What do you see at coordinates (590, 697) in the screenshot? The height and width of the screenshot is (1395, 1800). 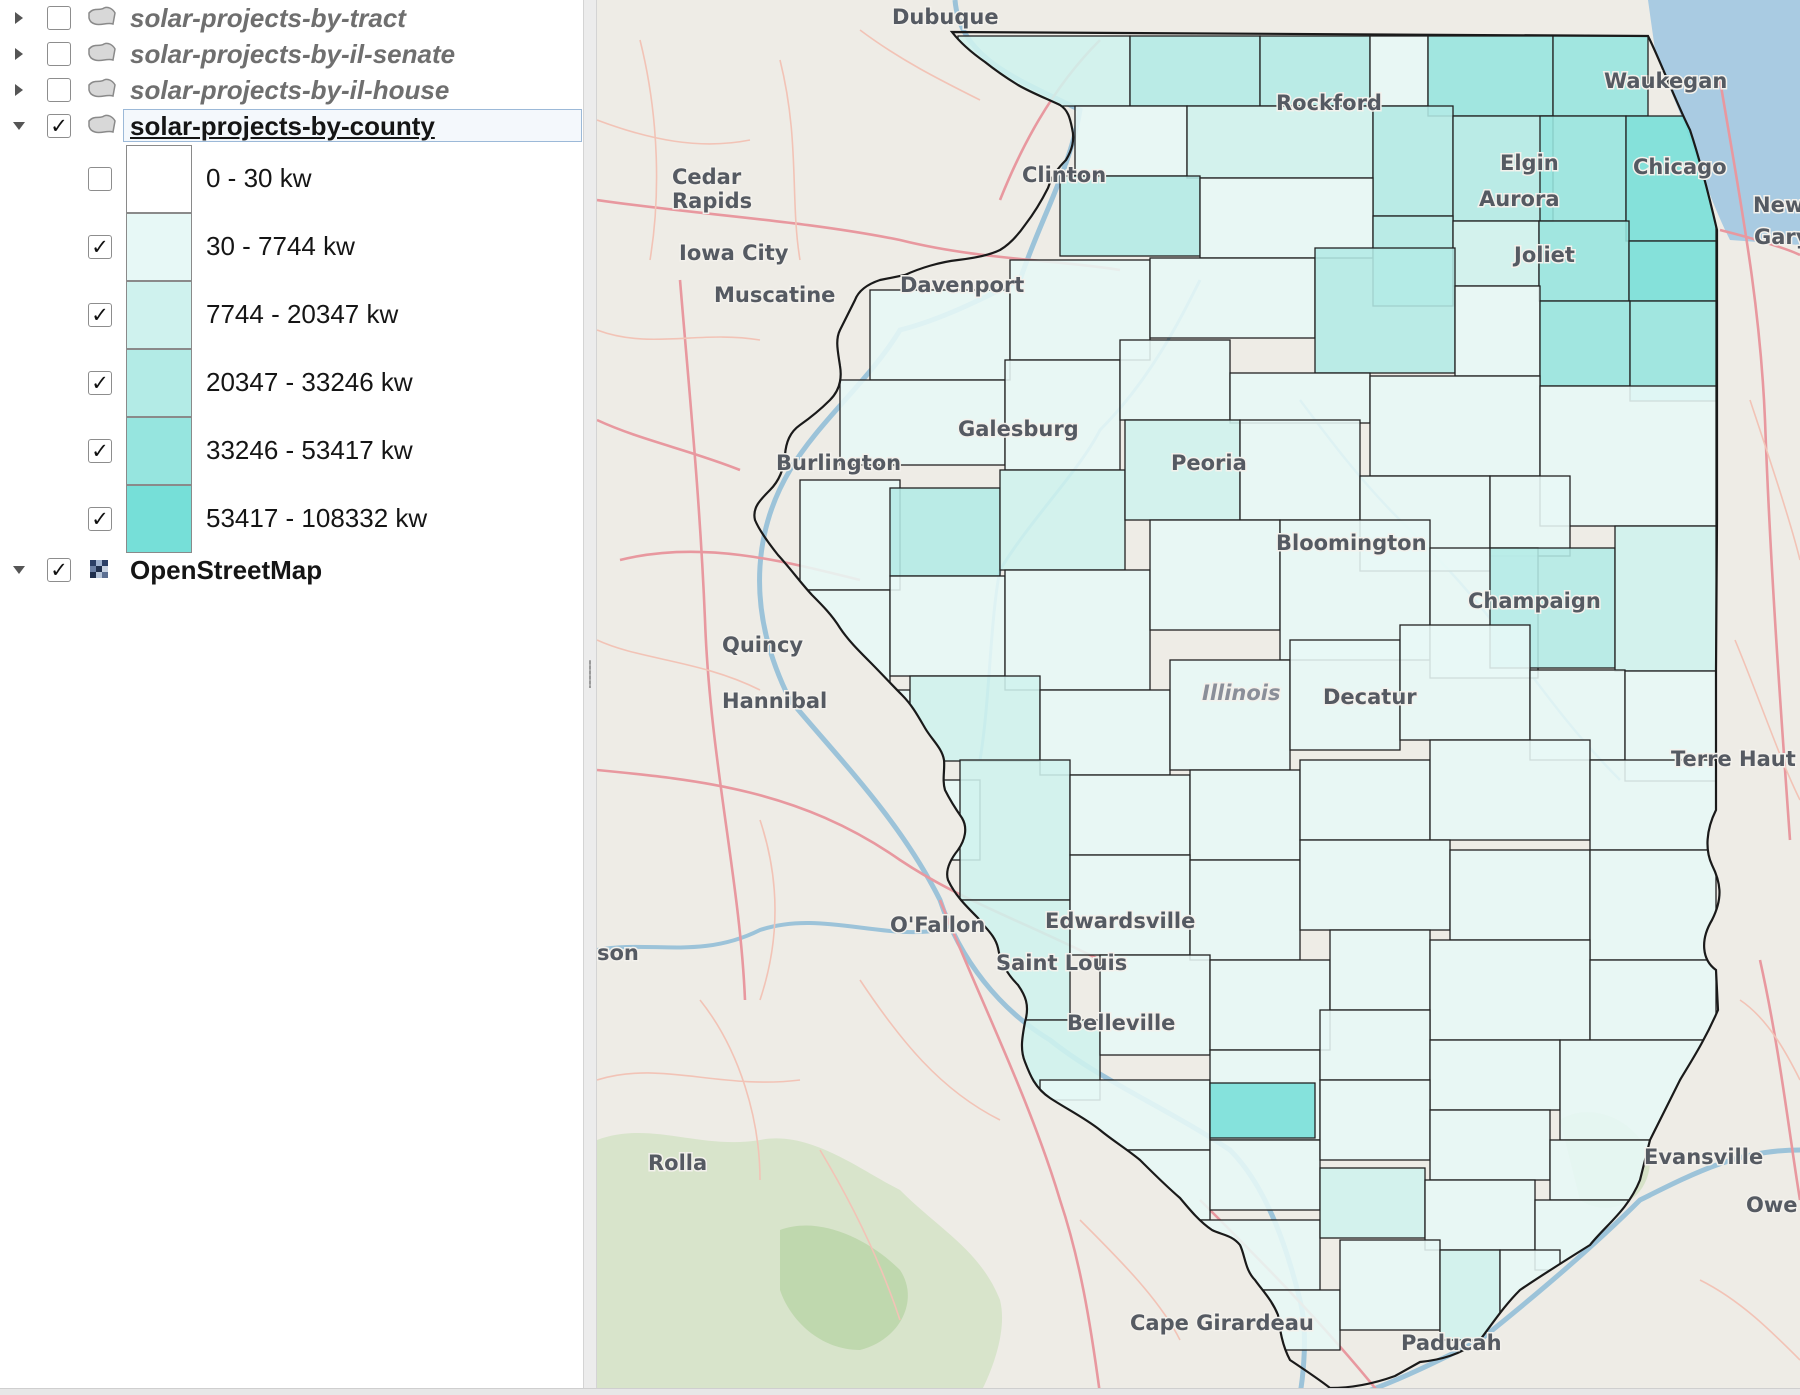 I see `panel-splitter` at bounding box center [590, 697].